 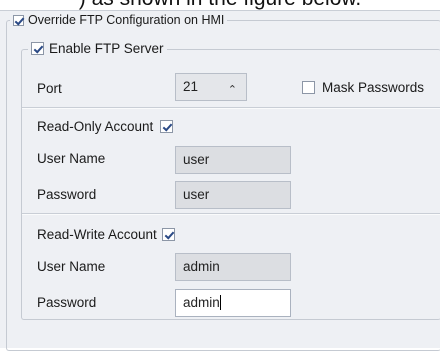 I want to click on port-value: 21, so click(x=191, y=86).